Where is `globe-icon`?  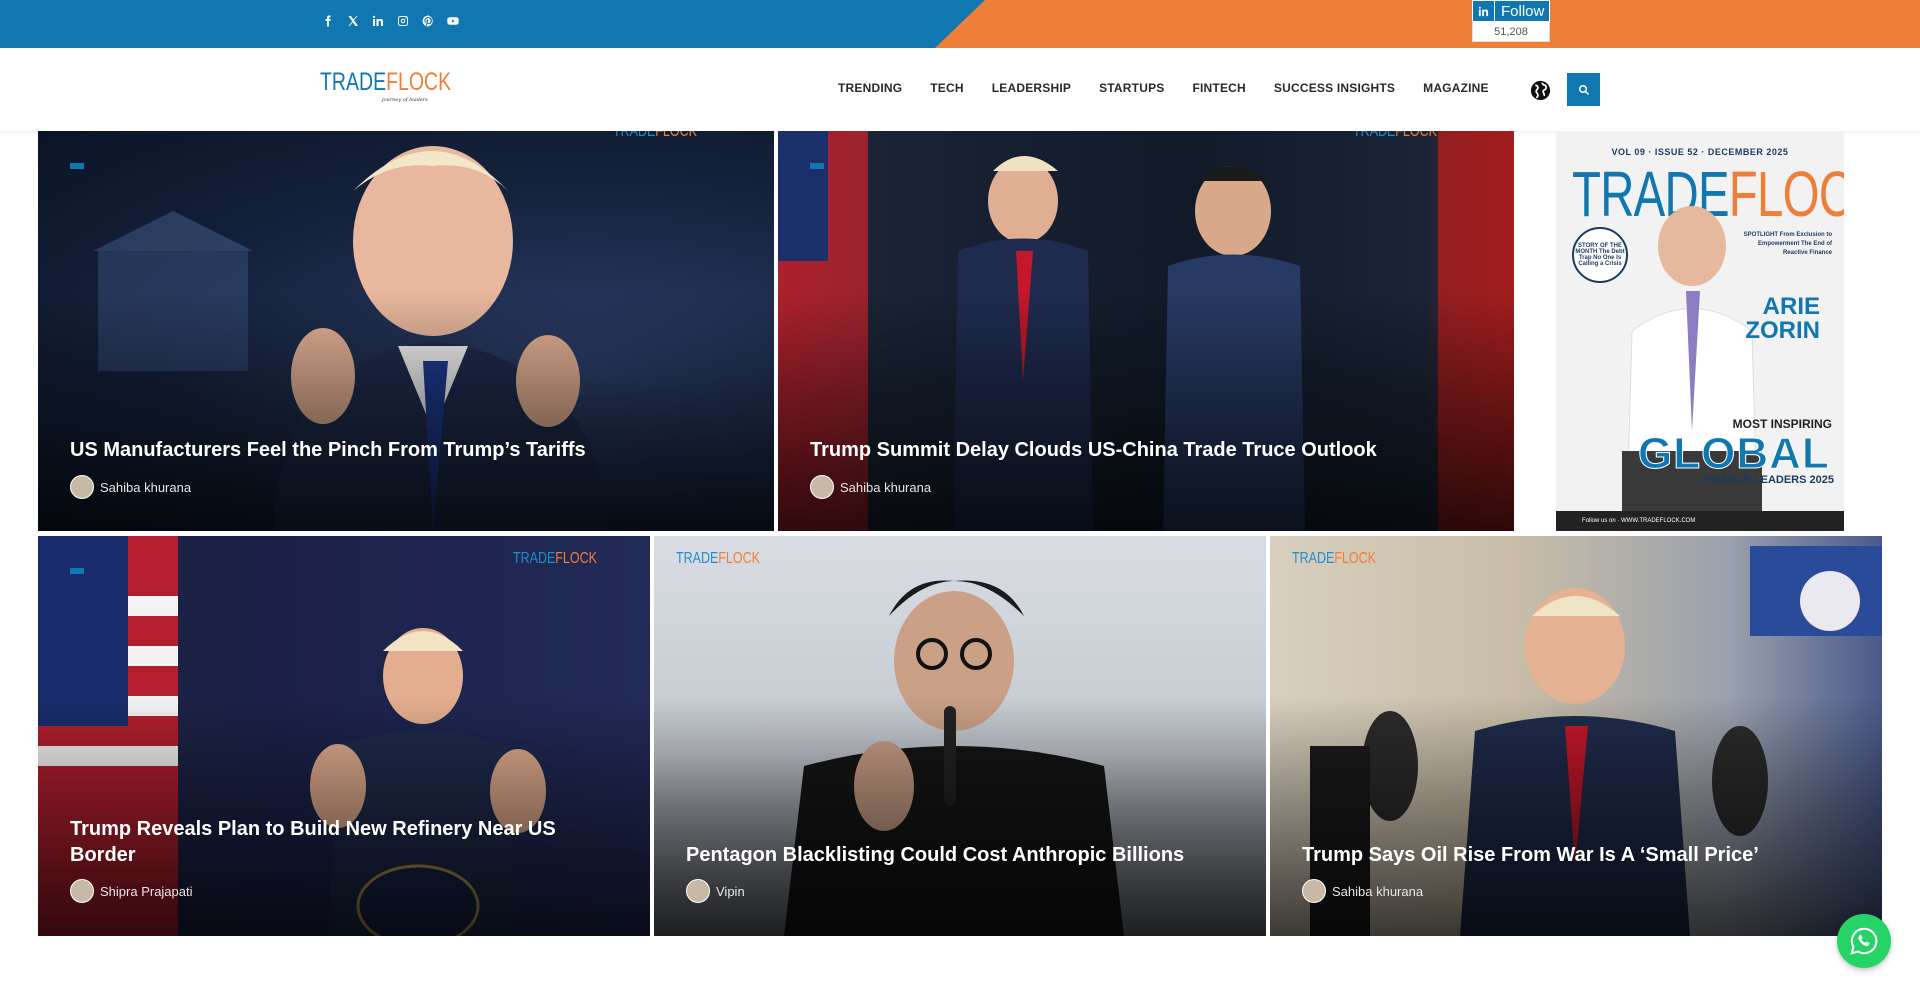
globe-icon is located at coordinates (1540, 90).